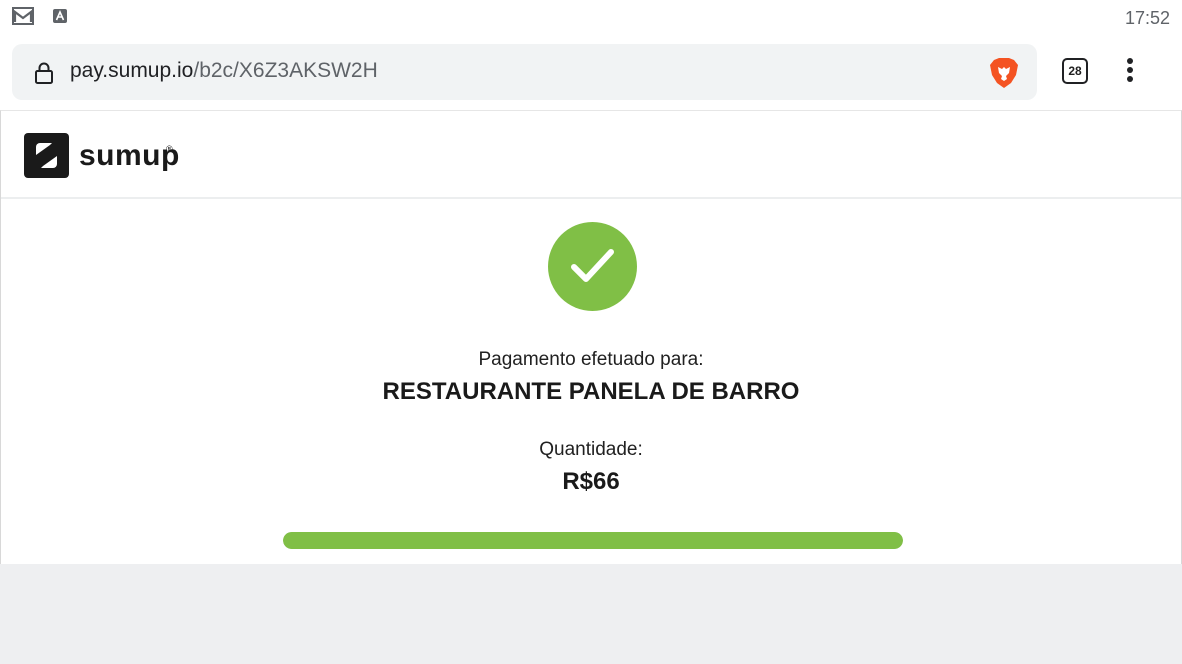  I want to click on url-host: pay.sumup.io, so click(132, 70).